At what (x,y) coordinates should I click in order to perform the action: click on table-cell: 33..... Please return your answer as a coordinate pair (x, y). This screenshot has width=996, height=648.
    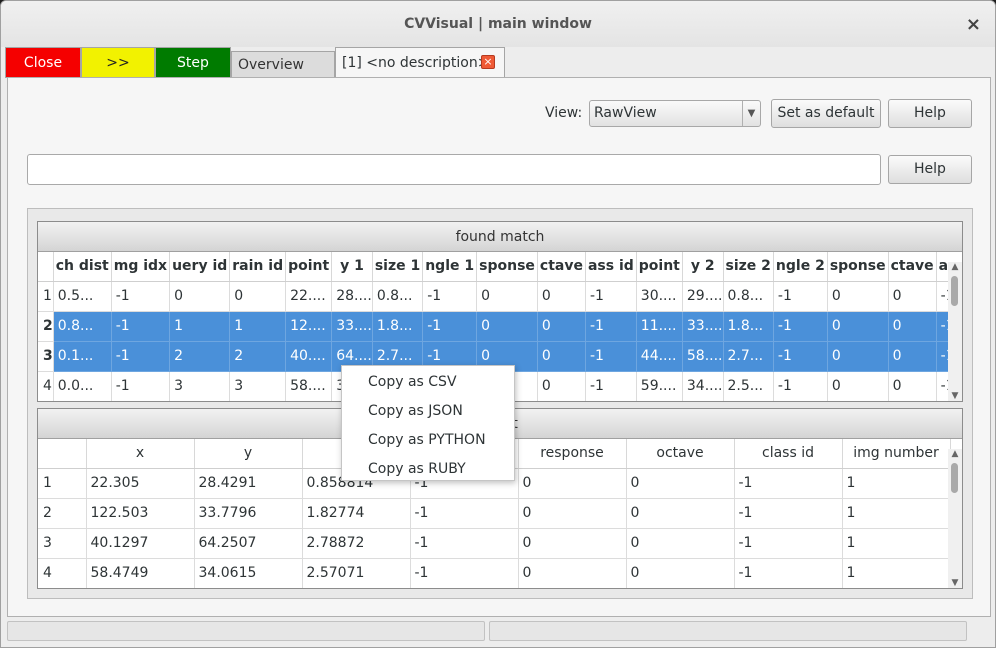
    Looking at the image, I should click on (703, 326).